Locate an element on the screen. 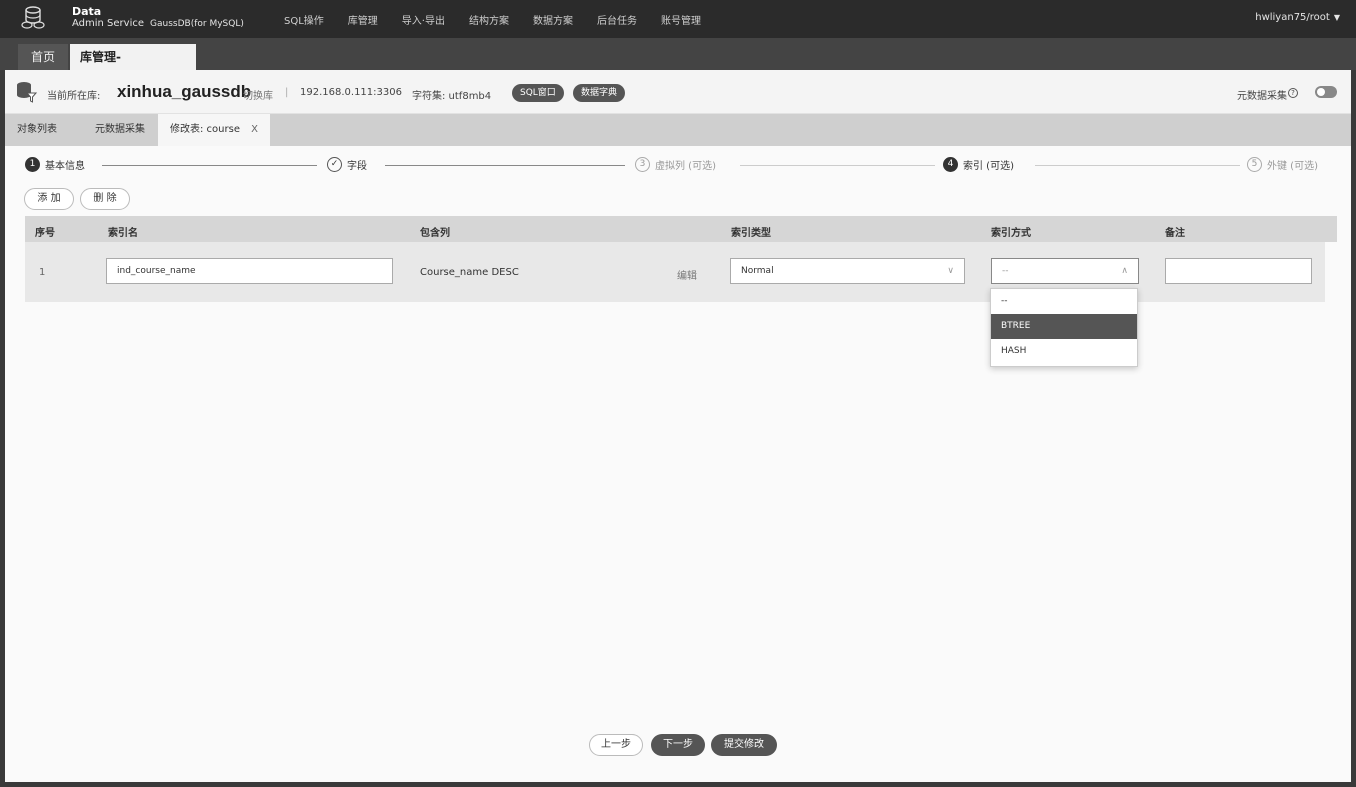 This screenshot has width=1356, height=787. step-label: 基本信息 is located at coordinates (65, 166).